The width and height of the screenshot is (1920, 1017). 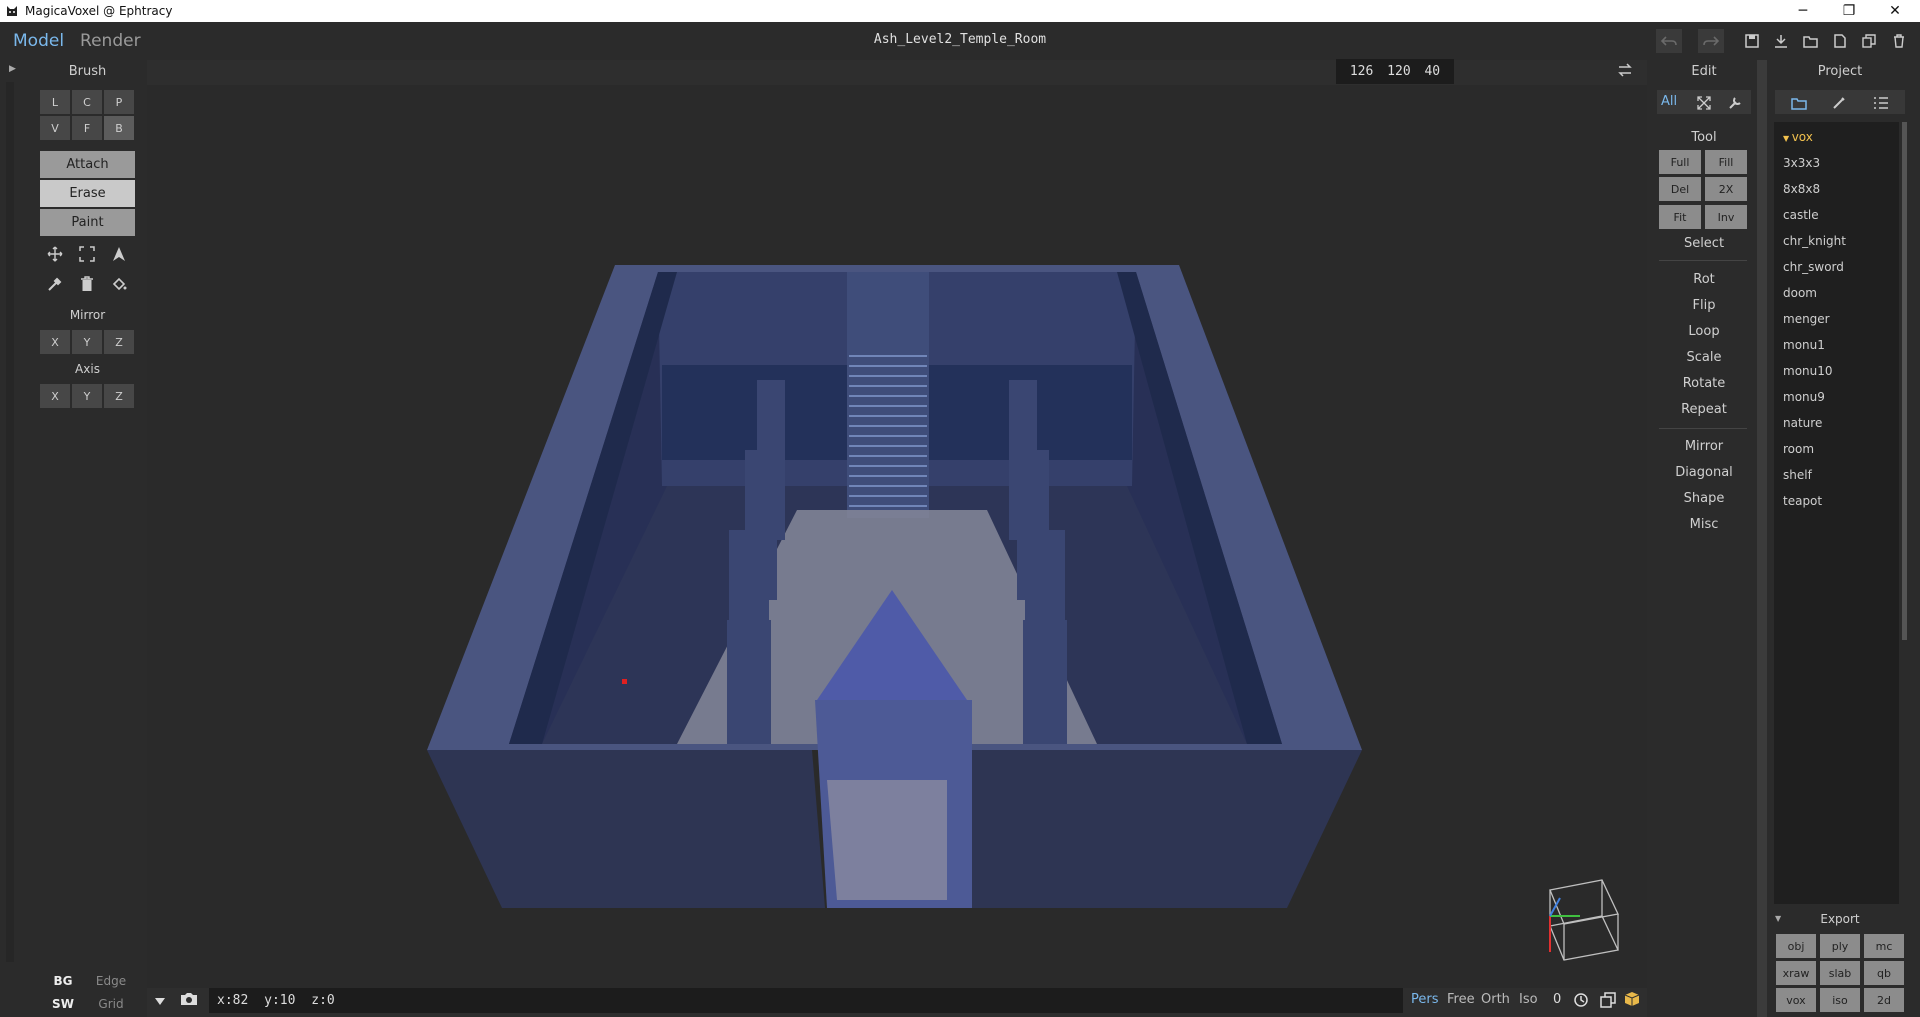 I want to click on tab-model: Model, so click(x=38, y=41).